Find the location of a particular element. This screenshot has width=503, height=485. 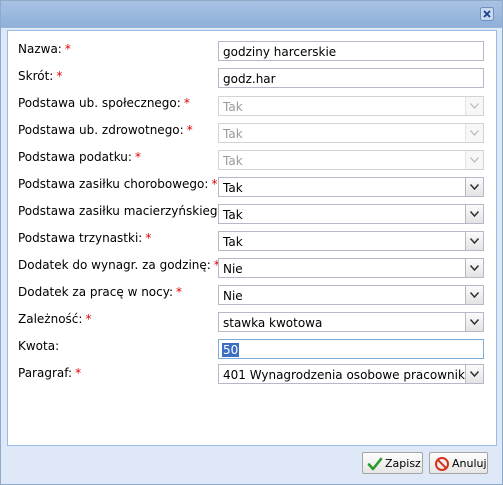

podstawa-spol-select: Tak is located at coordinates (351, 106).